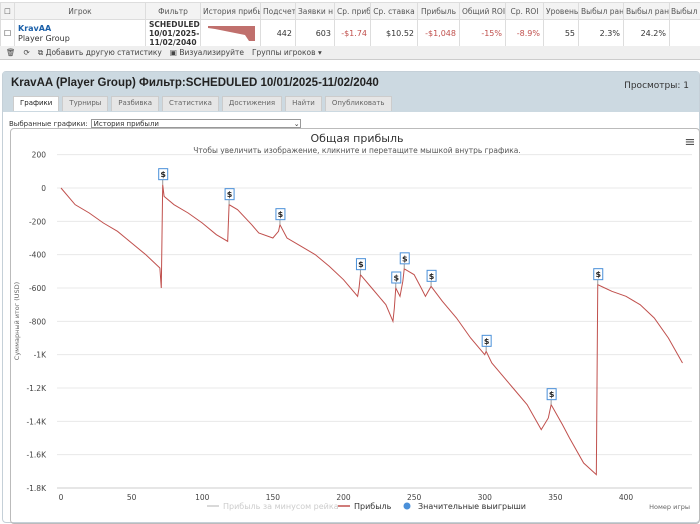 The width and height of the screenshot is (700, 524). What do you see at coordinates (36, 388) in the screenshot?
I see `y-tick-label: -1.2K` at bounding box center [36, 388].